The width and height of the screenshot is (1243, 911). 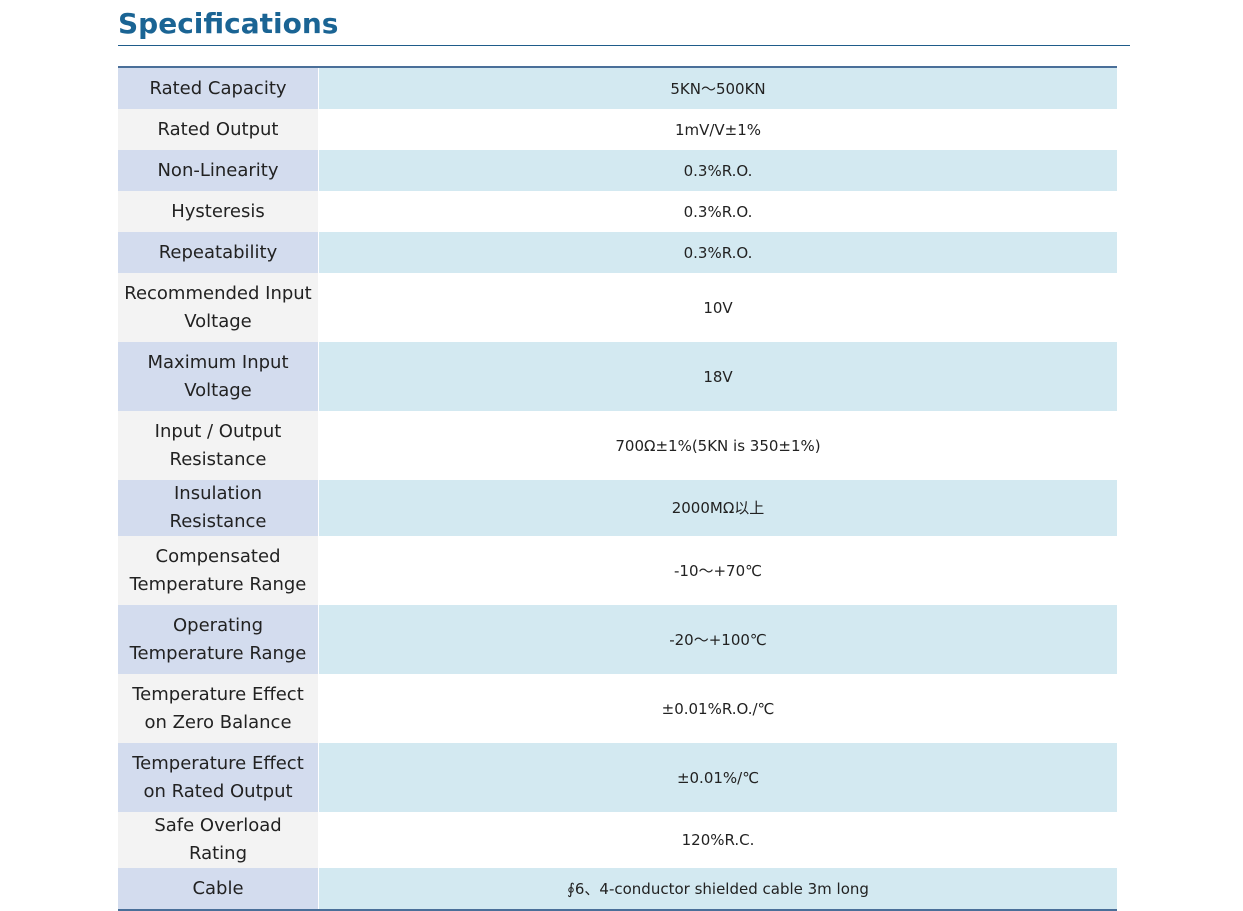 I want to click on title-divider, so click(x=624, y=45).